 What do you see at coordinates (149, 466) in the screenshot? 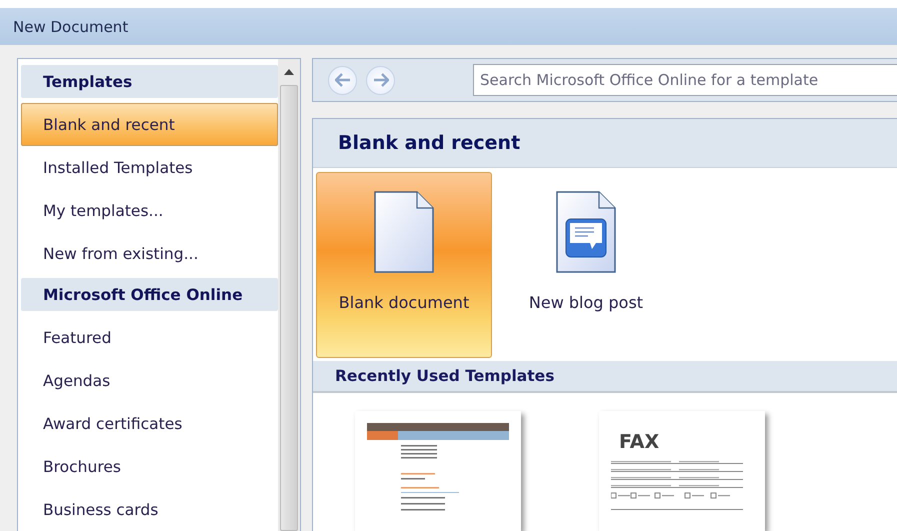
I see `sidebar-item: Brochures` at bounding box center [149, 466].